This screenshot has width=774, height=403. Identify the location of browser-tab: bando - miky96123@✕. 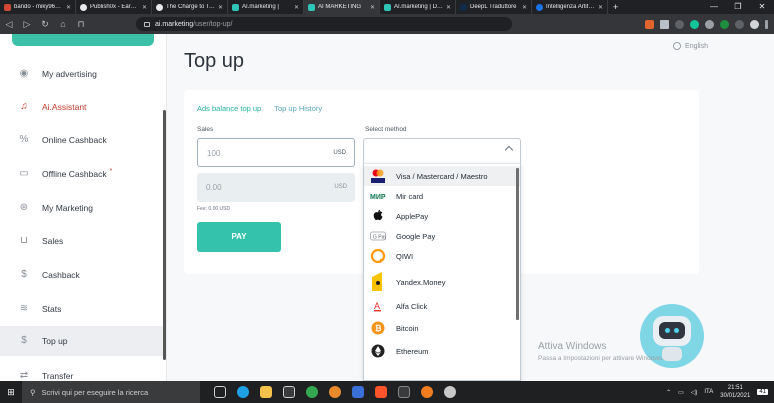
(38, 7).